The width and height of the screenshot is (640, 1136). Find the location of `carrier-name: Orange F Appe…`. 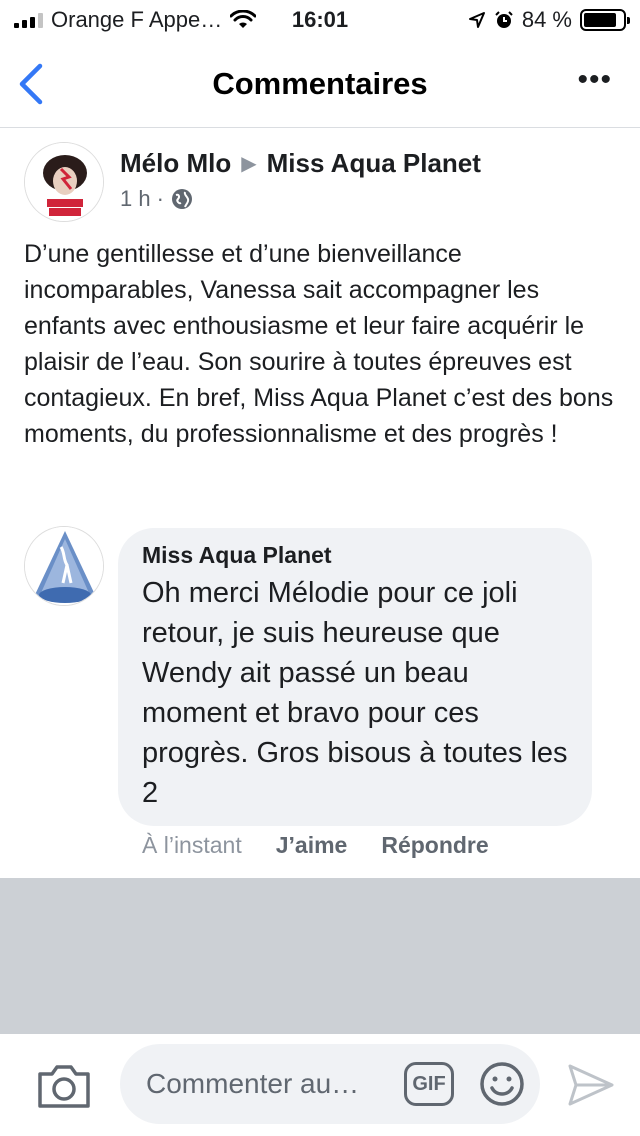

carrier-name: Orange F Appe… is located at coordinates (137, 19).